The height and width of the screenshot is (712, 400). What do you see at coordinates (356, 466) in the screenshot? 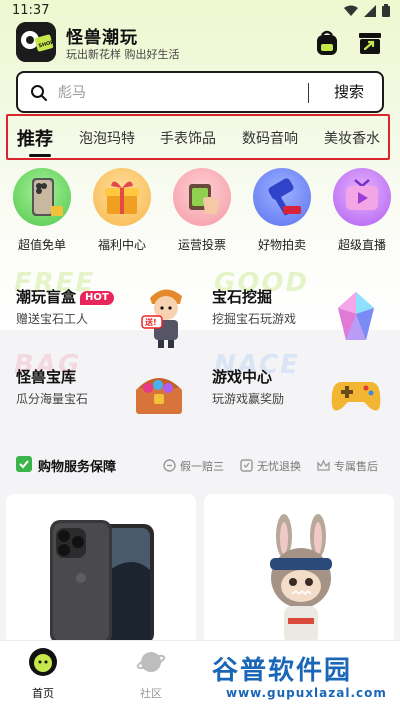
I see `guarantee-item: 专属售后` at bounding box center [356, 466].